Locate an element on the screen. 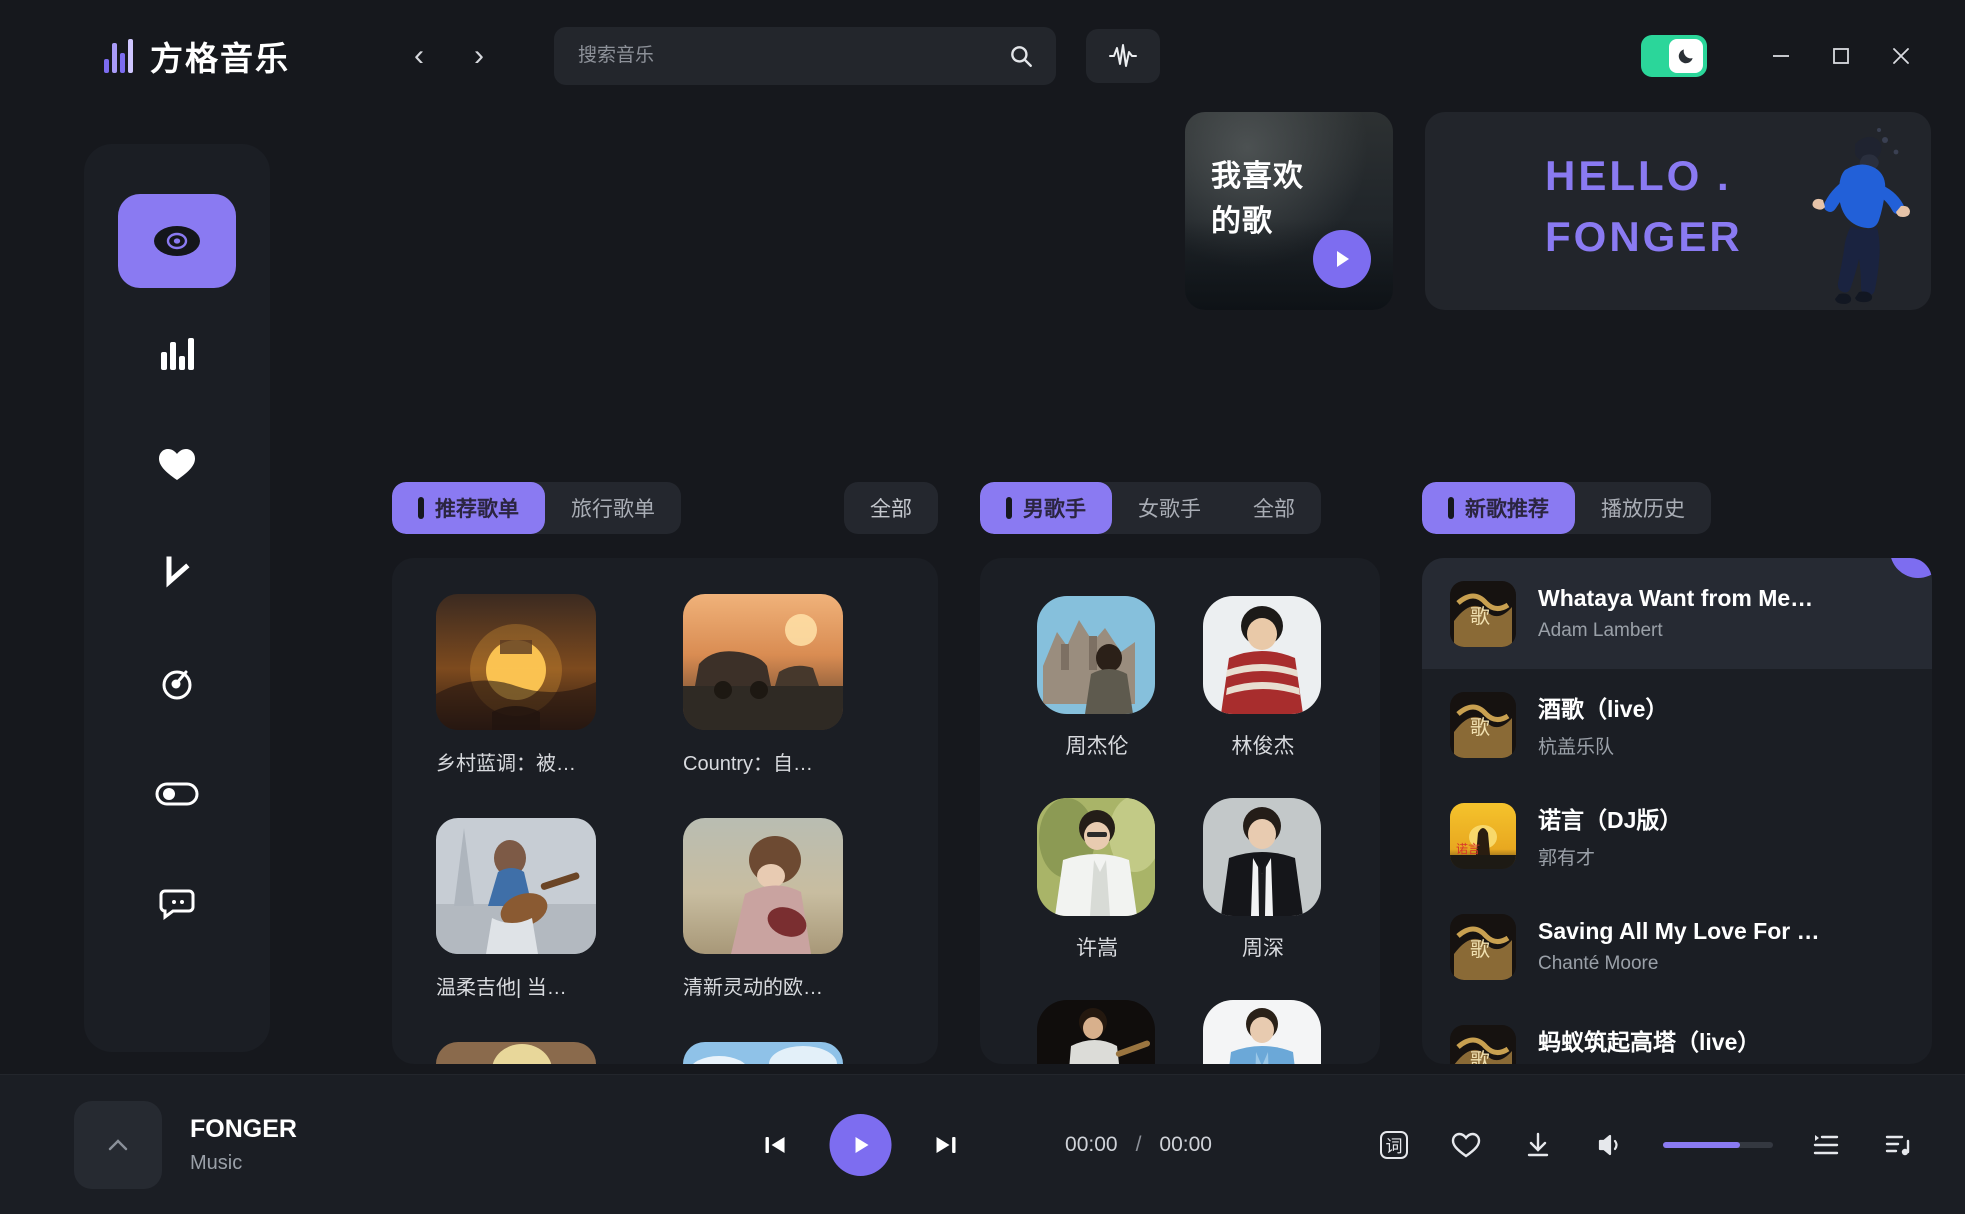  next-track-button is located at coordinates (946, 1145).